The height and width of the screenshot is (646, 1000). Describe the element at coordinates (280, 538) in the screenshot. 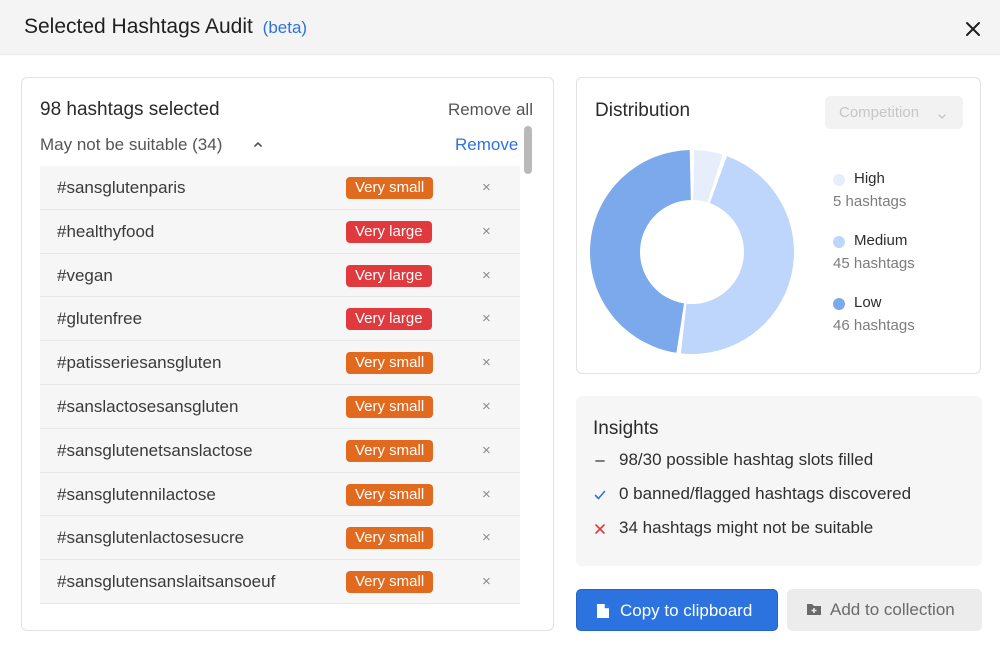

I see `hashtag-row: #sansglutenlactosesucre Very small ×` at that location.